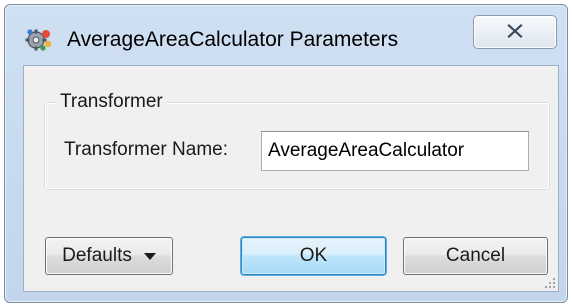 This screenshot has height=307, width=572. I want to click on defaults-button-label: Defaults, so click(97, 255).